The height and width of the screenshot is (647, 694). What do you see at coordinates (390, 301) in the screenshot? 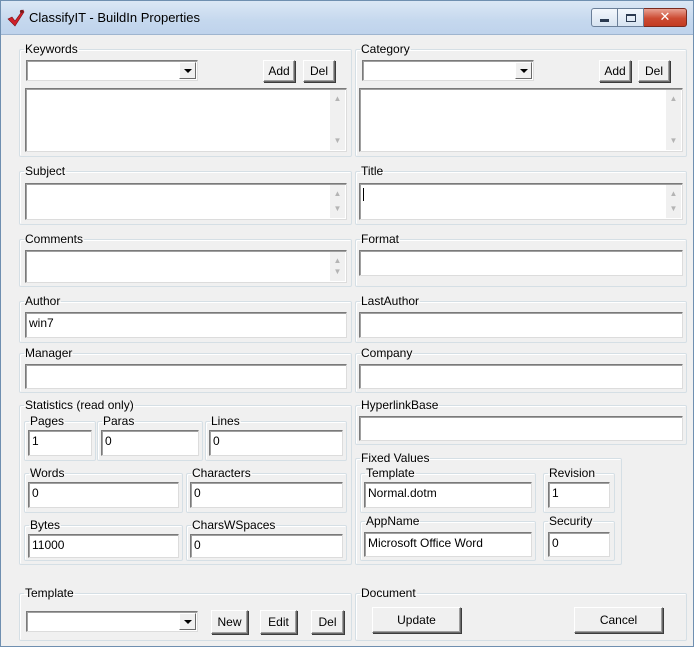
I see `last-author-legend: LastAuthor` at bounding box center [390, 301].